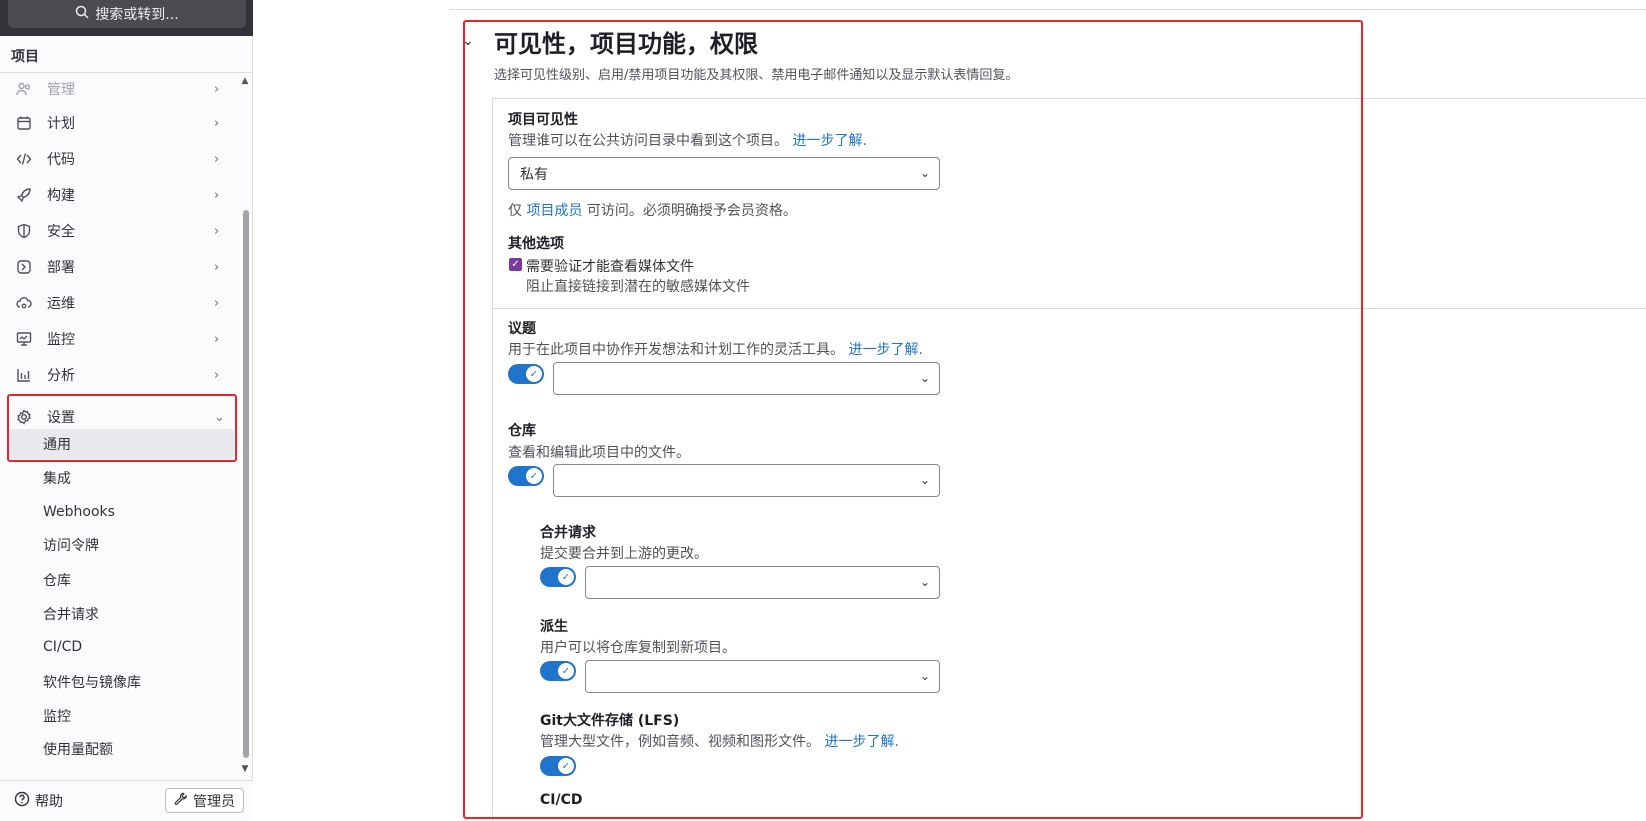  Describe the element at coordinates (121, 339) in the screenshot. I see `sidebar-item-monitor: 监控 ›` at that location.